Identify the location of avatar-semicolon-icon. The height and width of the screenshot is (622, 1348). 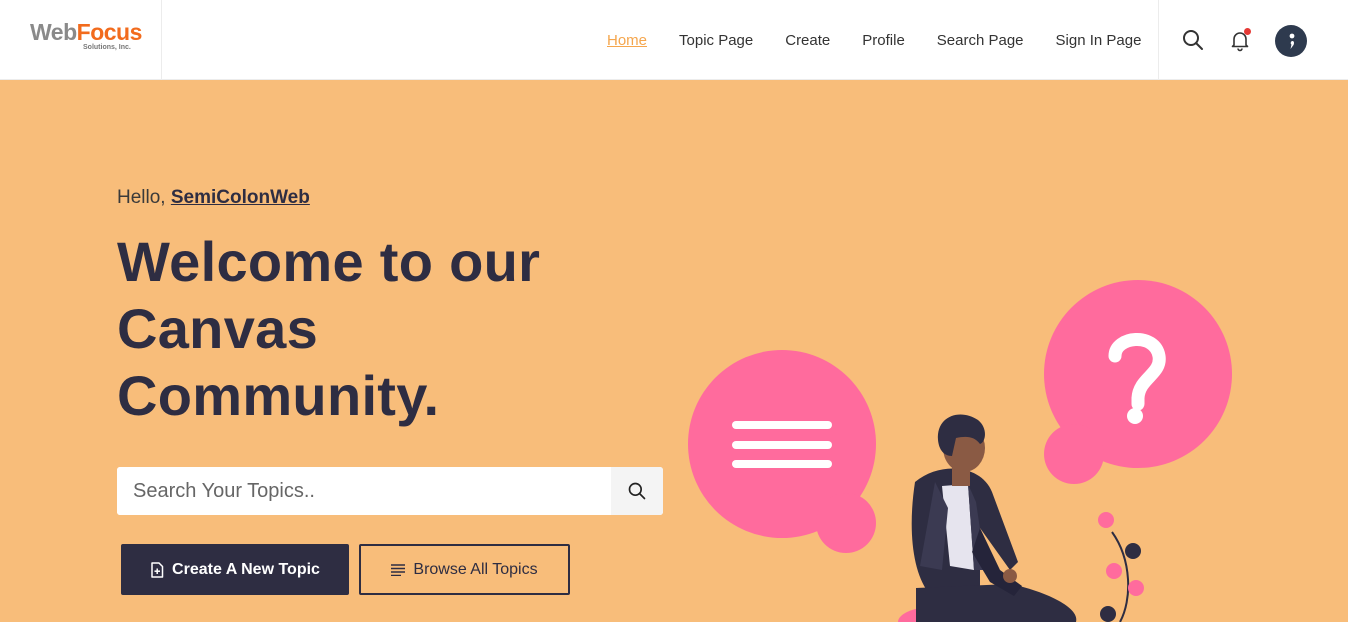
(1292, 41).